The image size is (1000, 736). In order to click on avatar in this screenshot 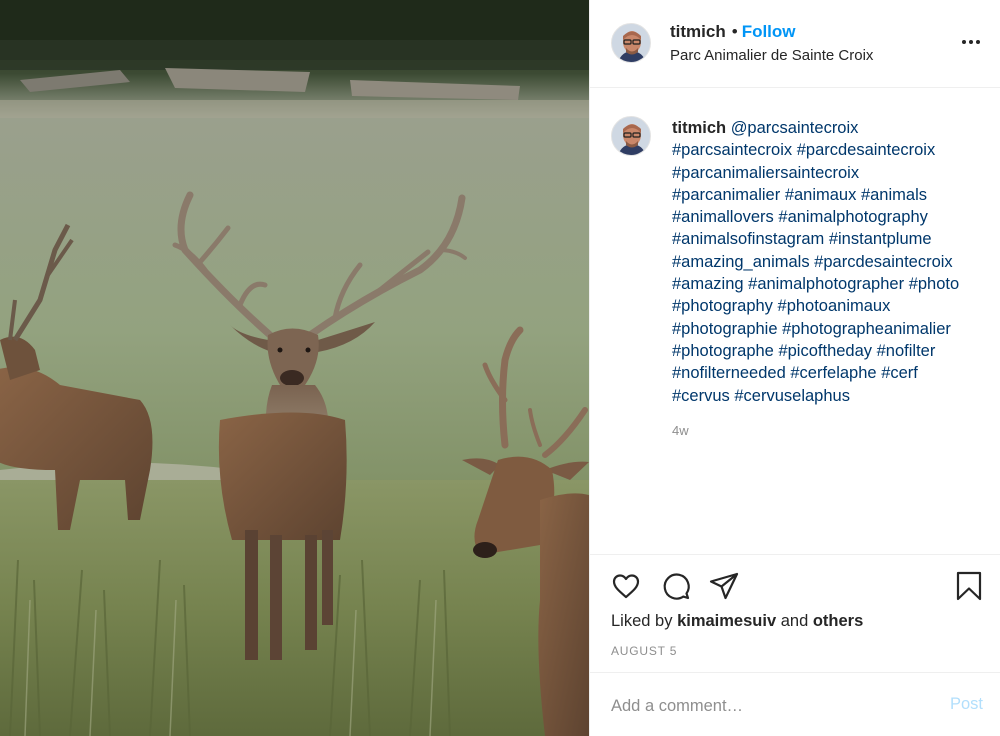, I will do `click(631, 43)`.